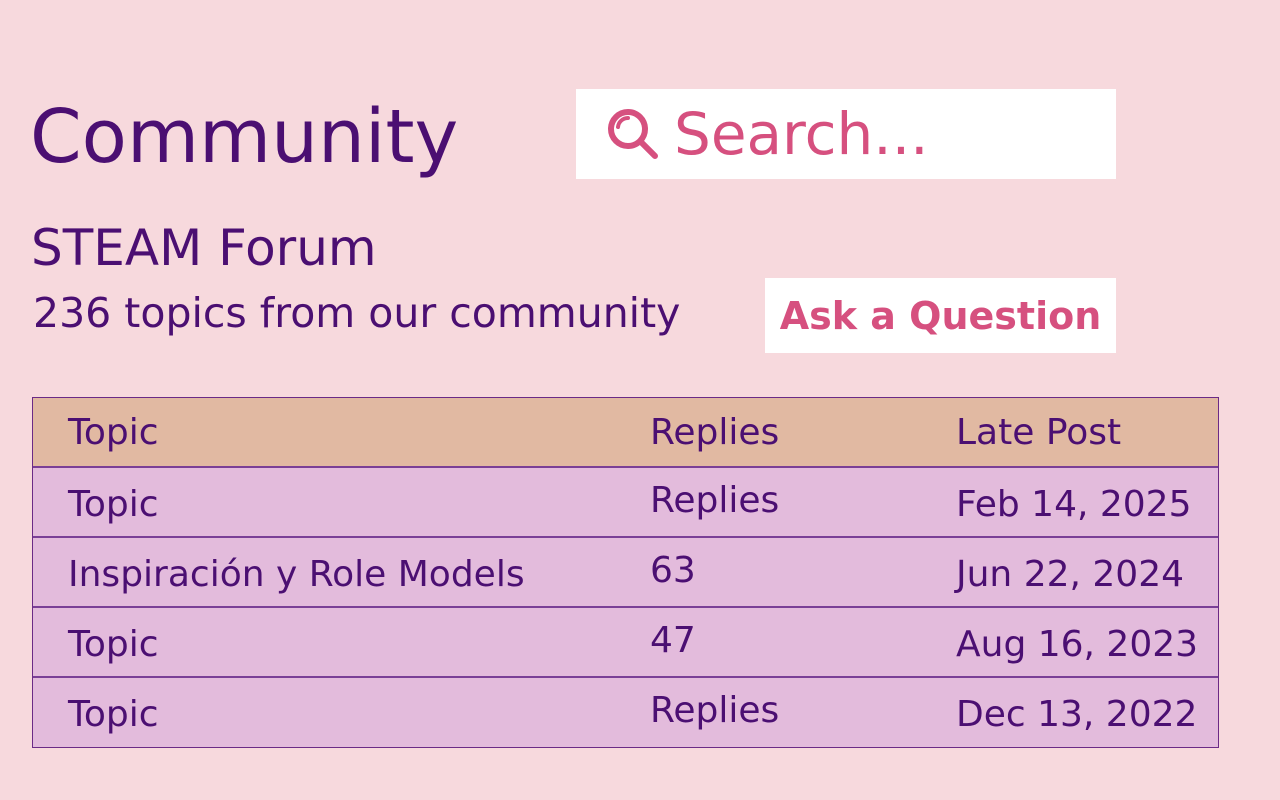  I want to click on table-header-row: Topic Replies Late Post, so click(625, 433).